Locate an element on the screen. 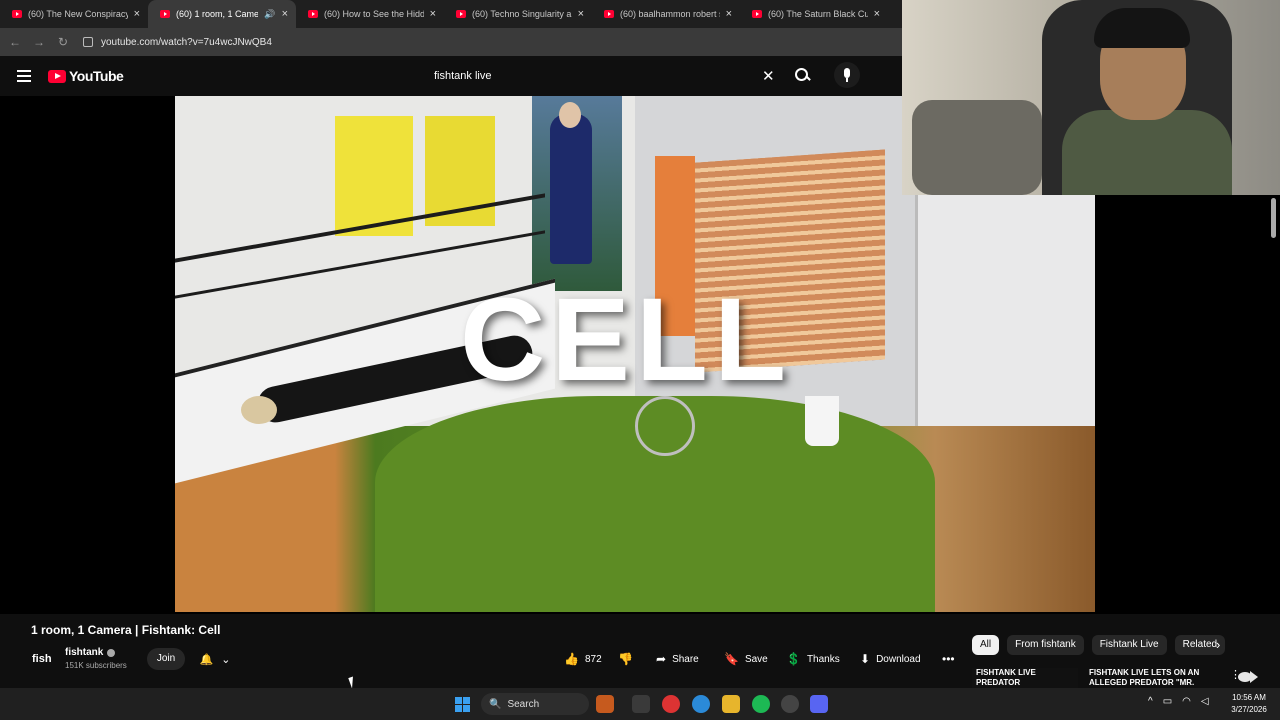 The height and width of the screenshot is (720, 1280). chevron-down-icon: ⌄ is located at coordinates (226, 659).